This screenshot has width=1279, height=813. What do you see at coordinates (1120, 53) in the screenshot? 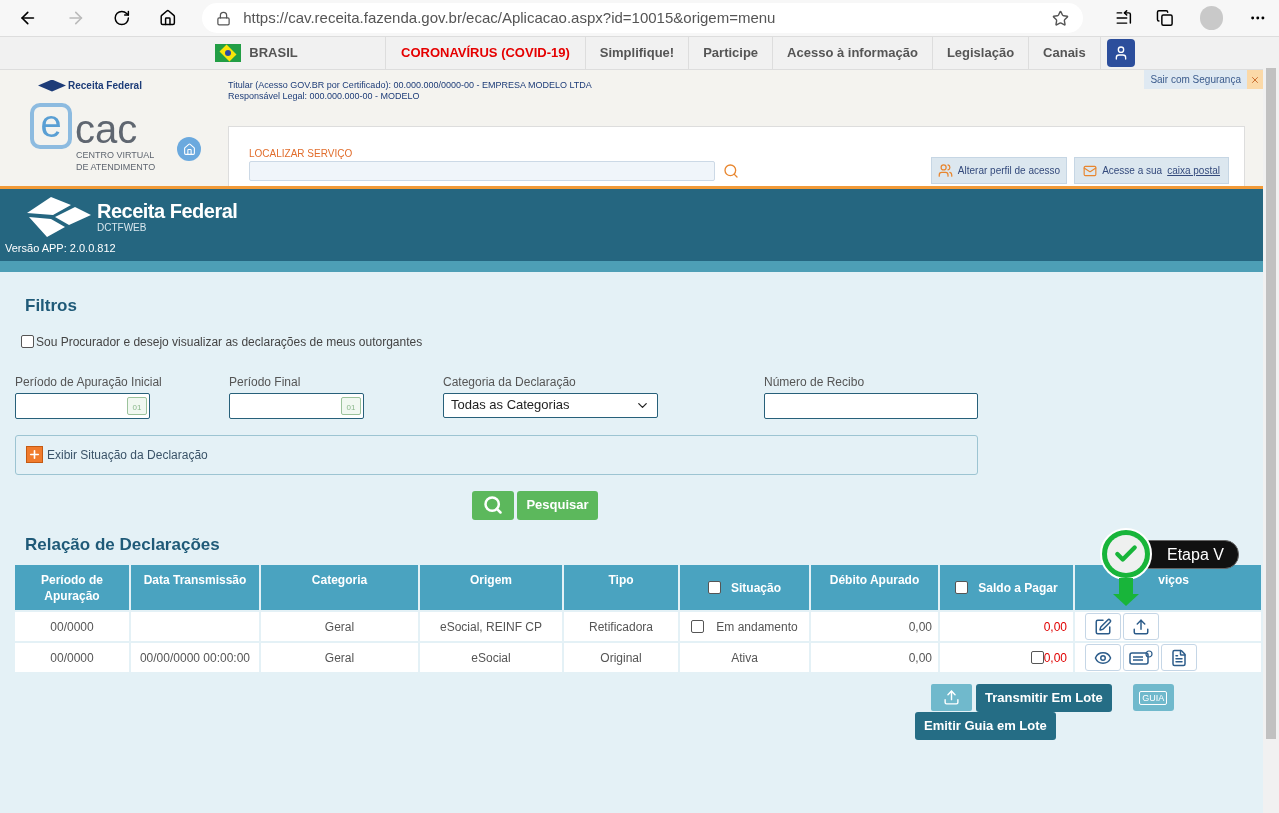
I see `accessibility-icon` at bounding box center [1120, 53].